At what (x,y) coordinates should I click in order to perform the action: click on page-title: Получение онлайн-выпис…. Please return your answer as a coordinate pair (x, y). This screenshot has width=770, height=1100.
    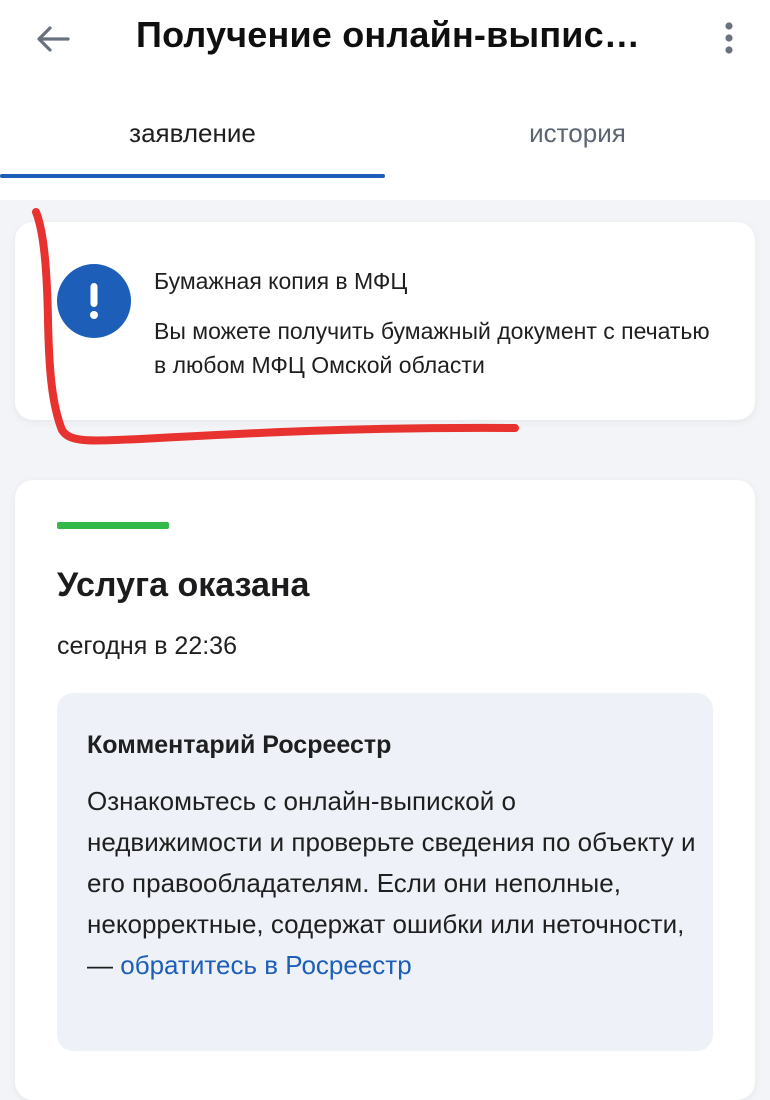
    Looking at the image, I should click on (388, 34).